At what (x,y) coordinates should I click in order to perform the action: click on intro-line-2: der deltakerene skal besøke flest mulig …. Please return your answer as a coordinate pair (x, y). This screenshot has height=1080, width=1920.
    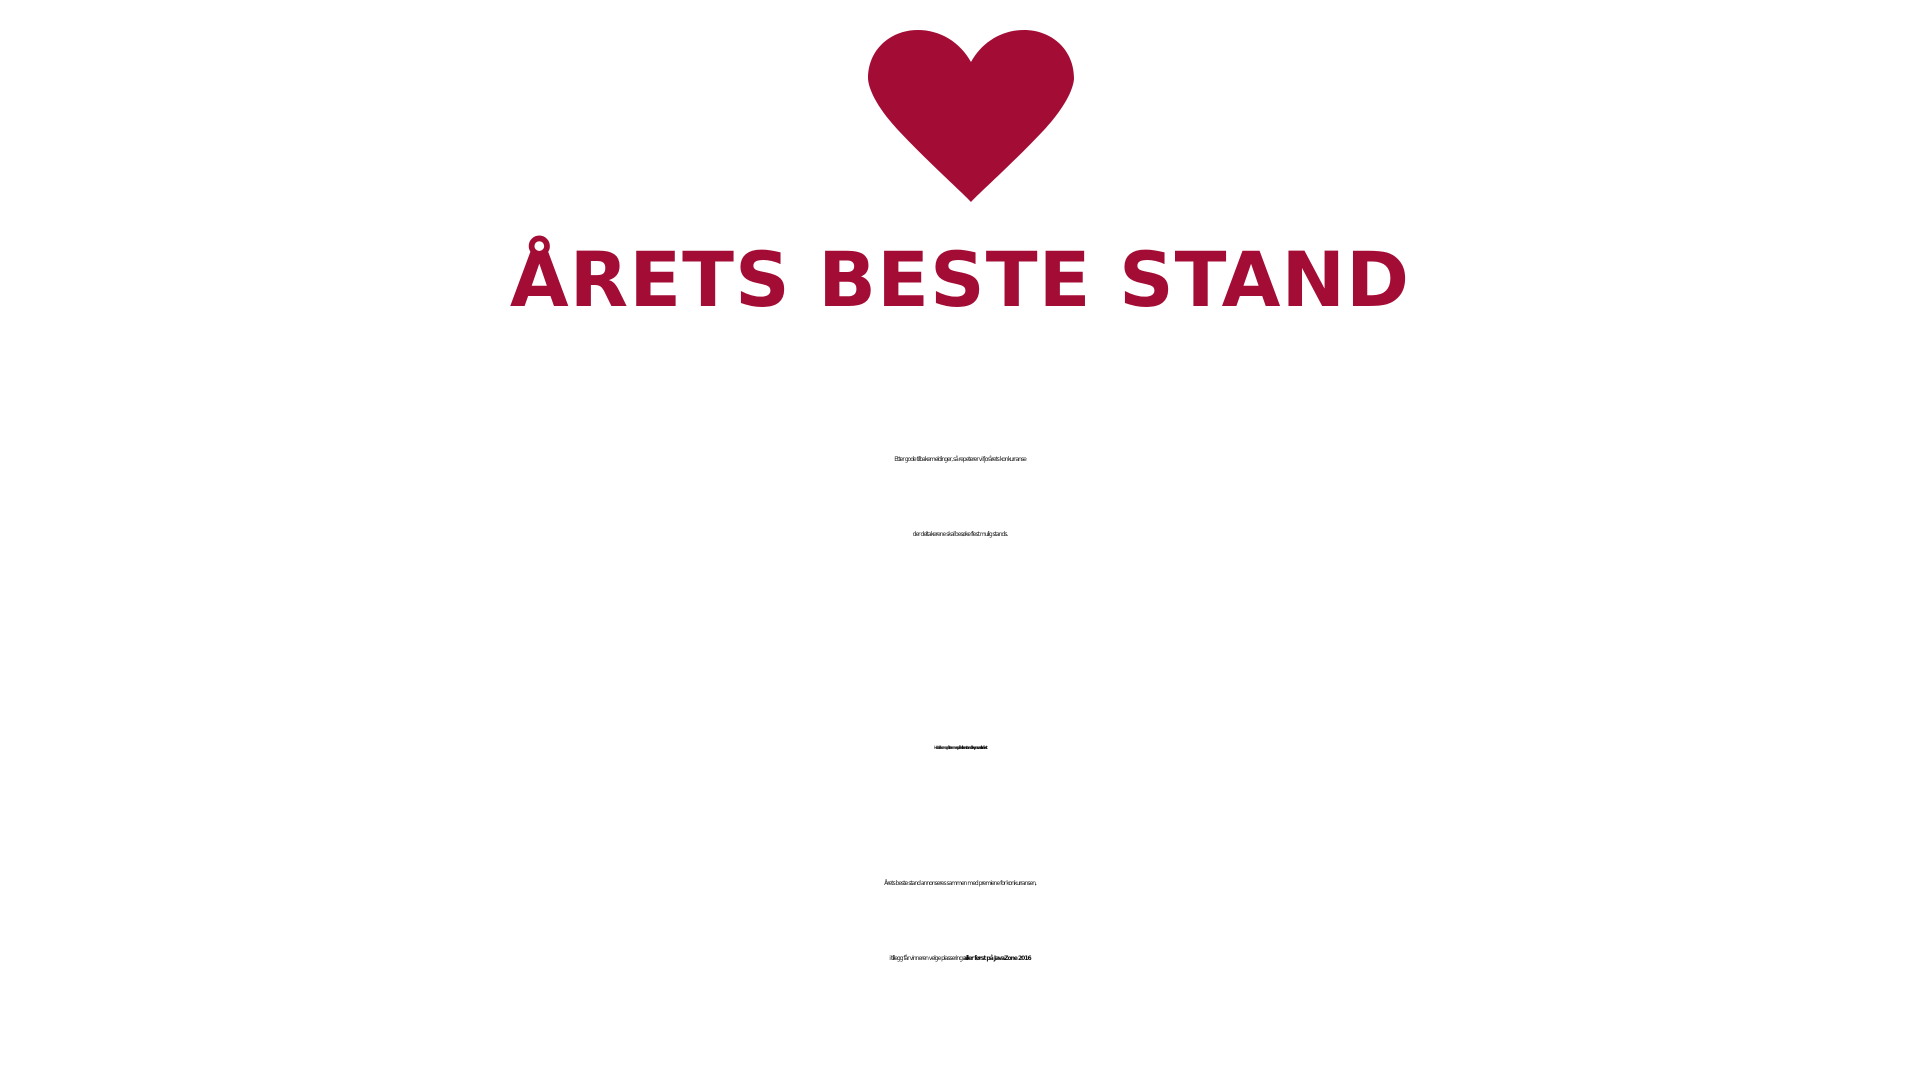
    Looking at the image, I should click on (960, 534).